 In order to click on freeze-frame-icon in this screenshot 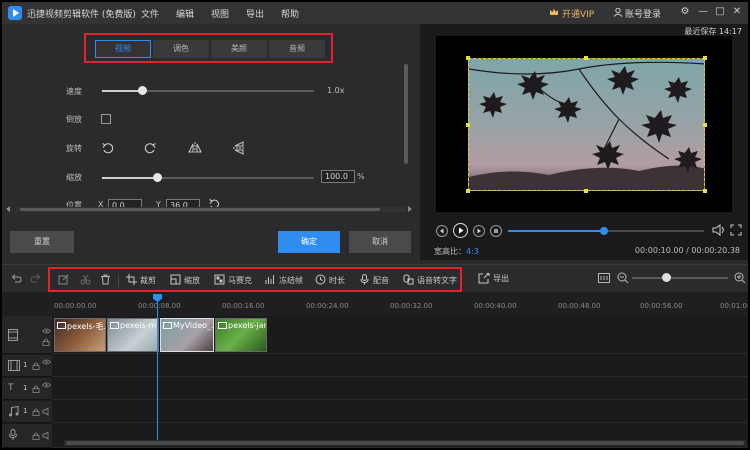, I will do `click(270, 279)`.